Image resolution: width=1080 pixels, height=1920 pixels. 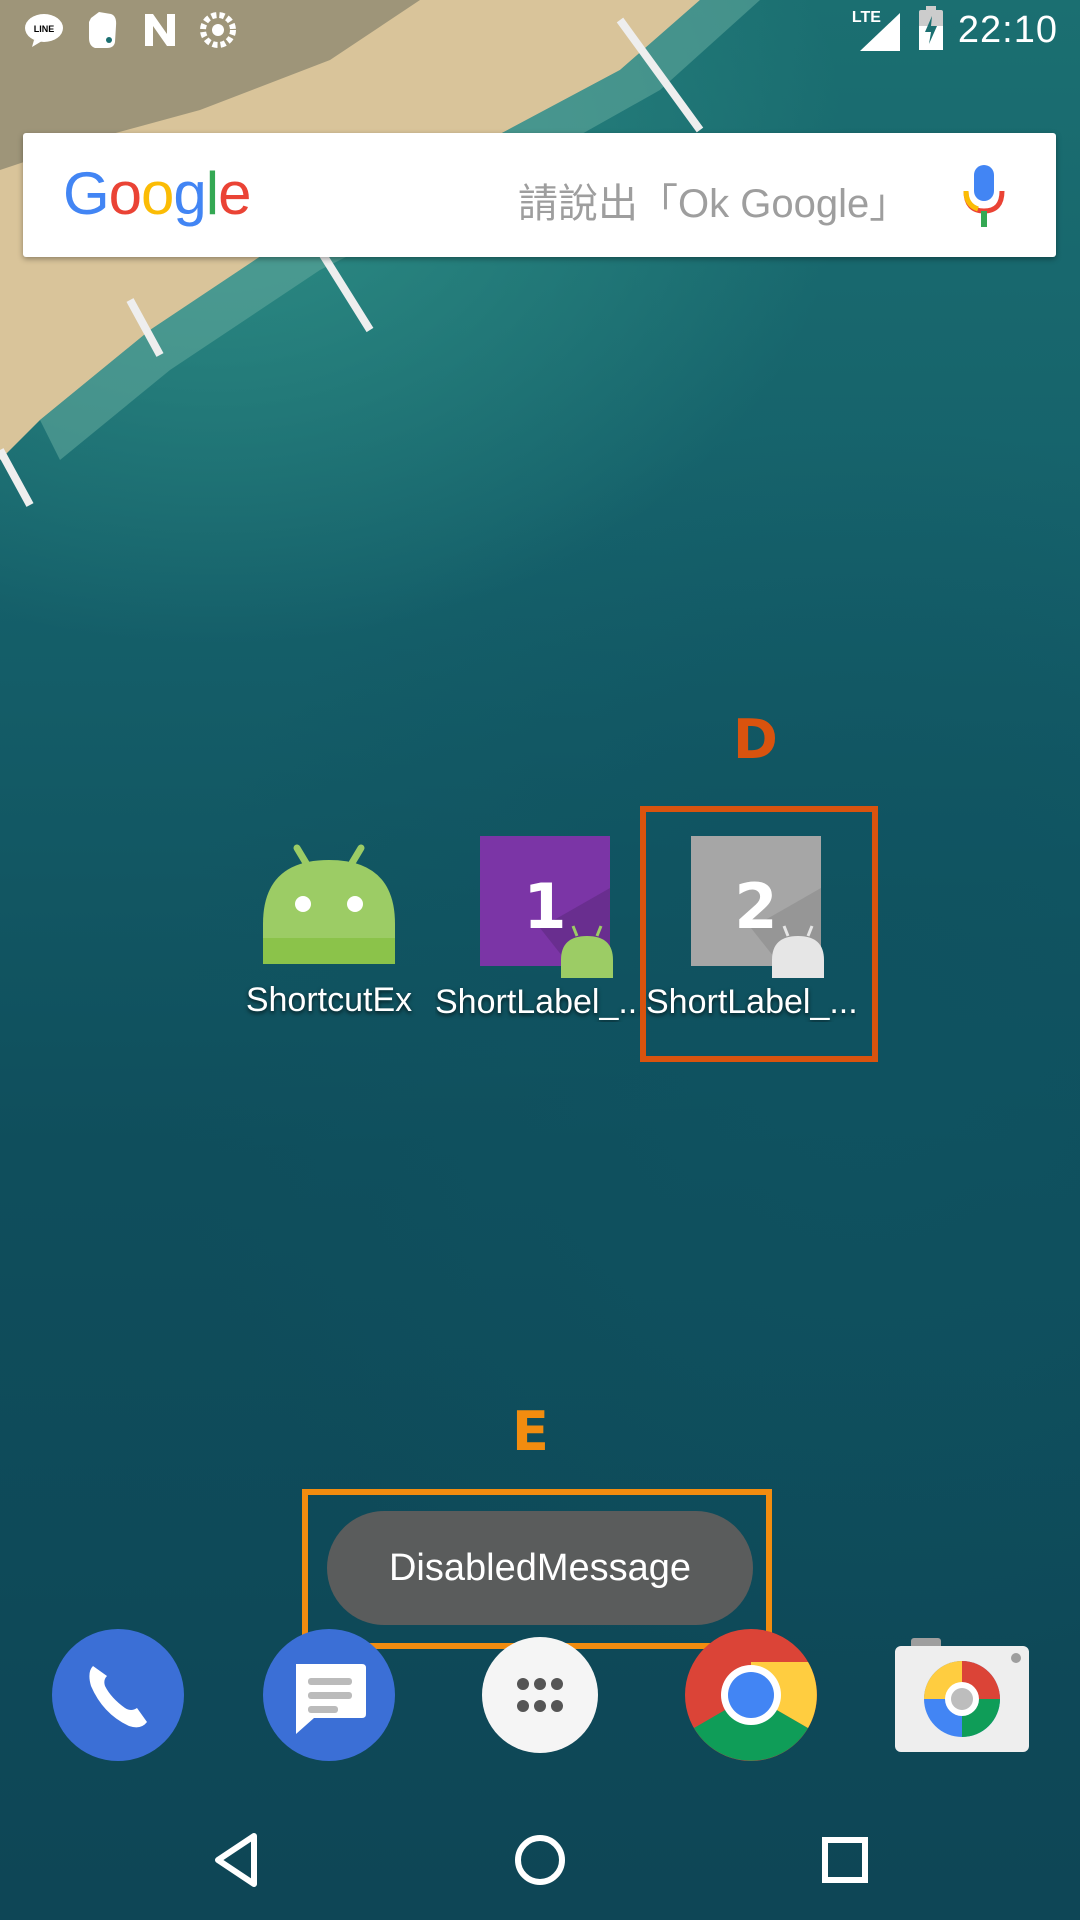 I want to click on annotation-d-label: D, so click(x=755, y=739).